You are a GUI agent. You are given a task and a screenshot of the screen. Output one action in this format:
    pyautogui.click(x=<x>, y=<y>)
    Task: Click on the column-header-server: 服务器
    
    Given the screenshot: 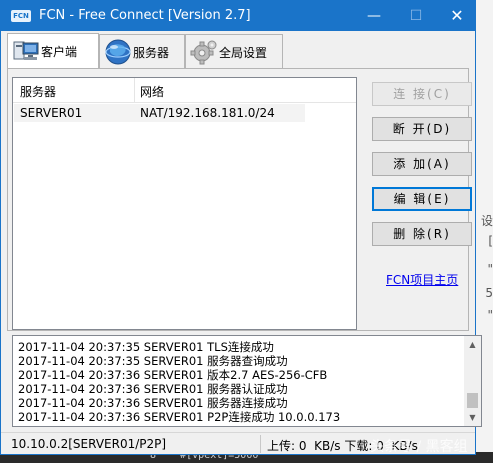 What is the action you would take?
    pyautogui.click(x=38, y=91)
    